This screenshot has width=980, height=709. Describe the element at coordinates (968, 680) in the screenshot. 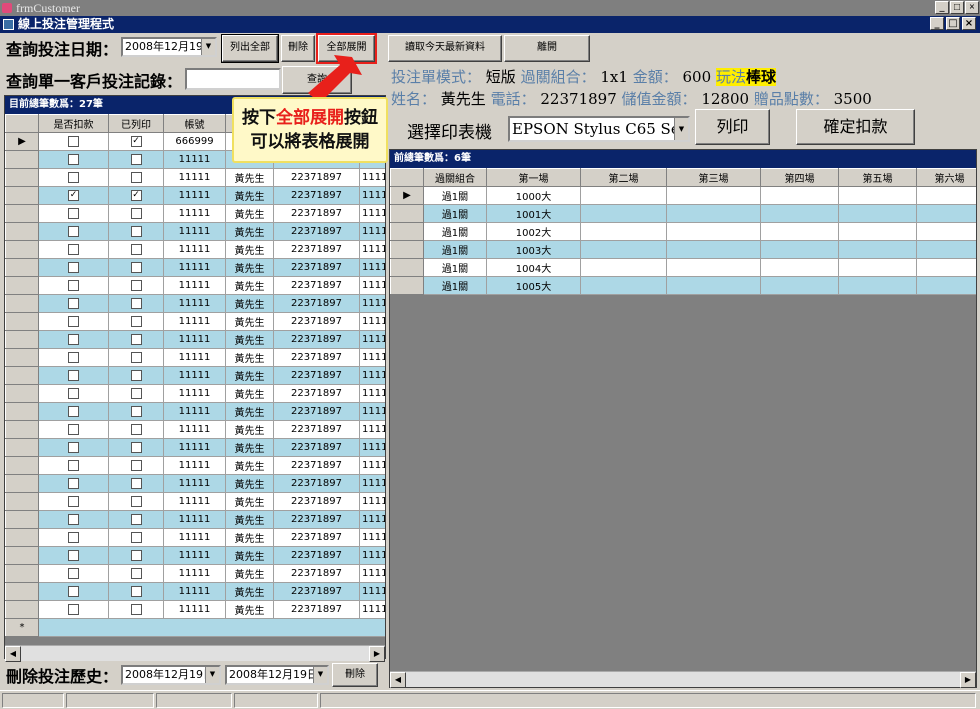

I see `scroll-right-icon: ▶` at that location.